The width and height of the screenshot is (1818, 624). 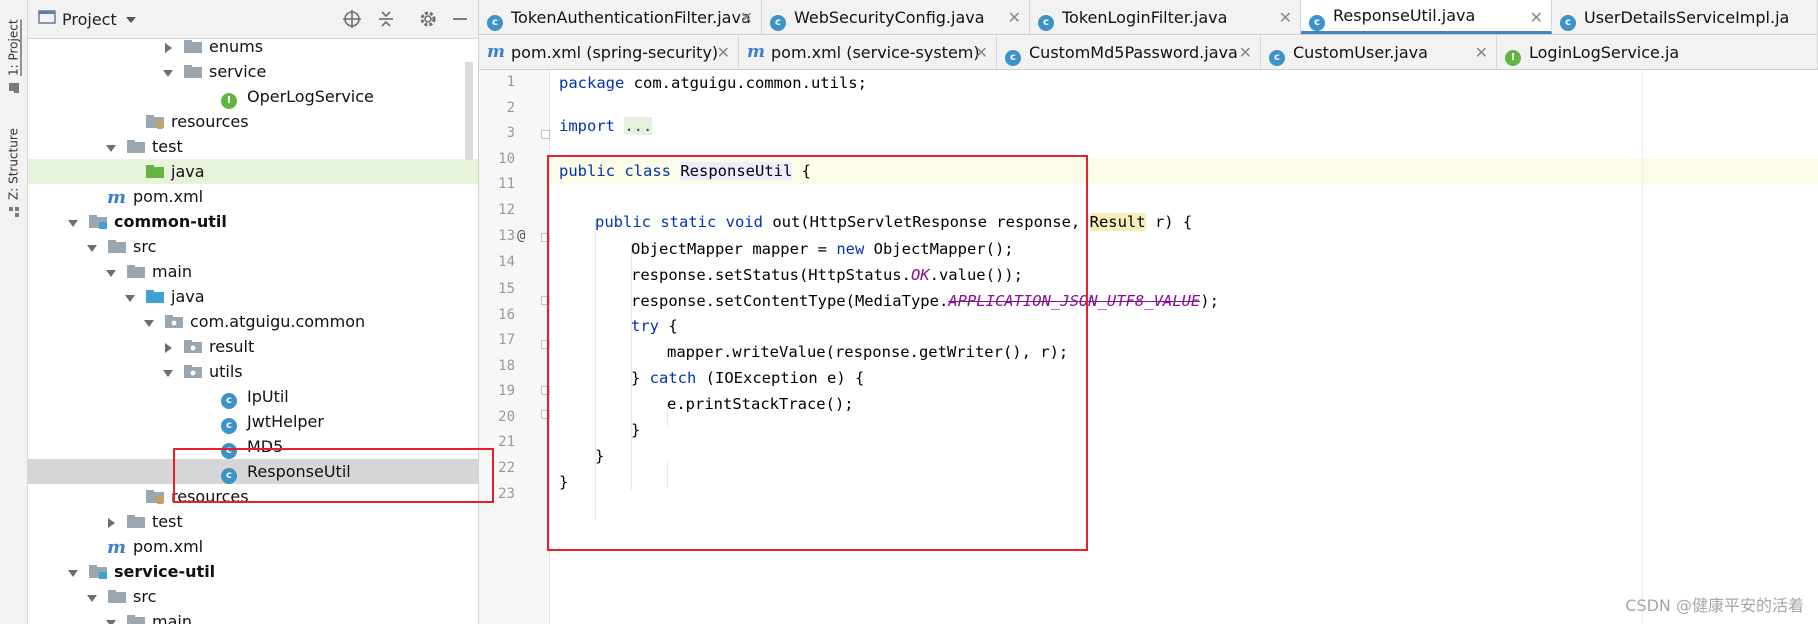 I want to click on editor-tab: c CustomUser.java ✕, so click(x=1379, y=52).